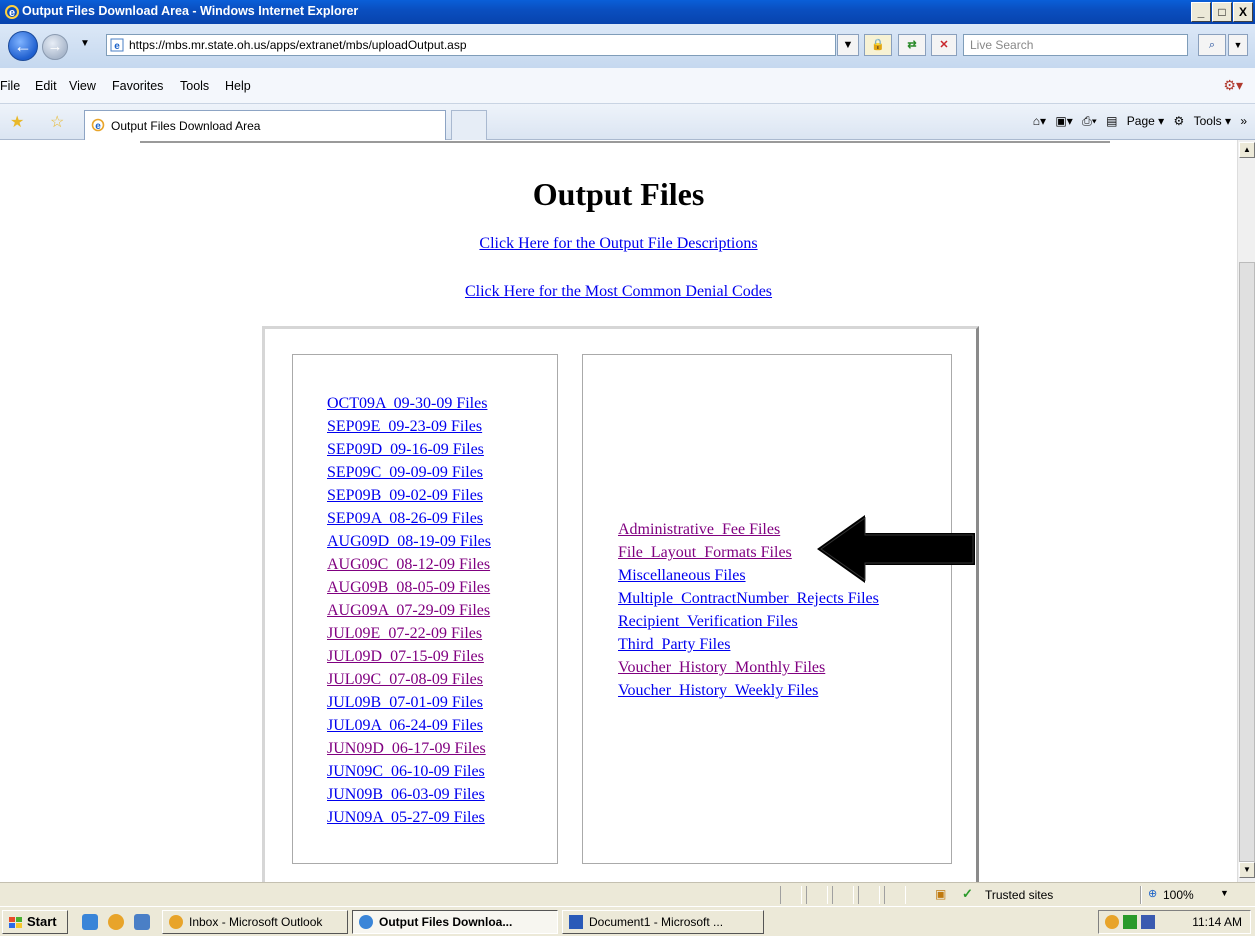  What do you see at coordinates (409, 495) in the screenshot?
I see `weekly-files-link: SEP09B 09-02-09 Files` at bounding box center [409, 495].